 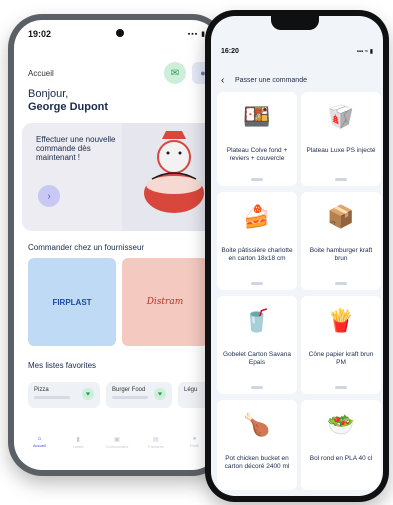 What do you see at coordinates (230, 51) in the screenshot?
I see `status-time: 16:20` at bounding box center [230, 51].